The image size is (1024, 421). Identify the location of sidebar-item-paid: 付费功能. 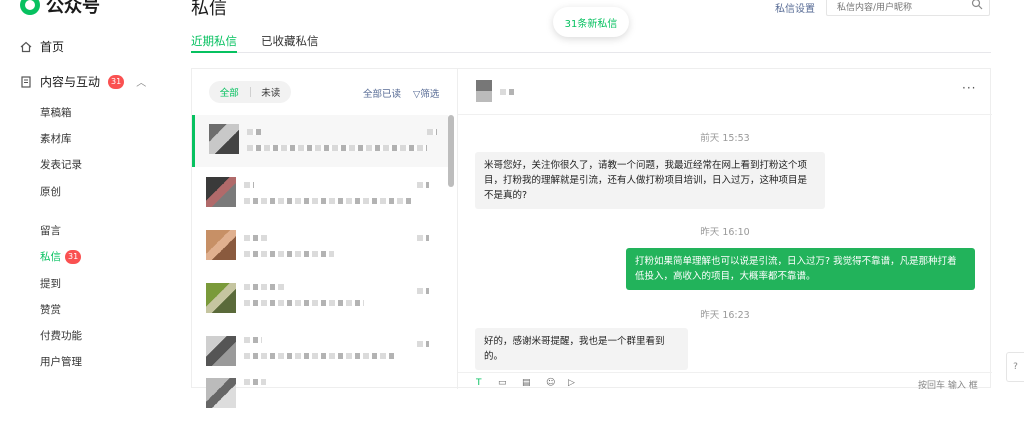
(61, 335).